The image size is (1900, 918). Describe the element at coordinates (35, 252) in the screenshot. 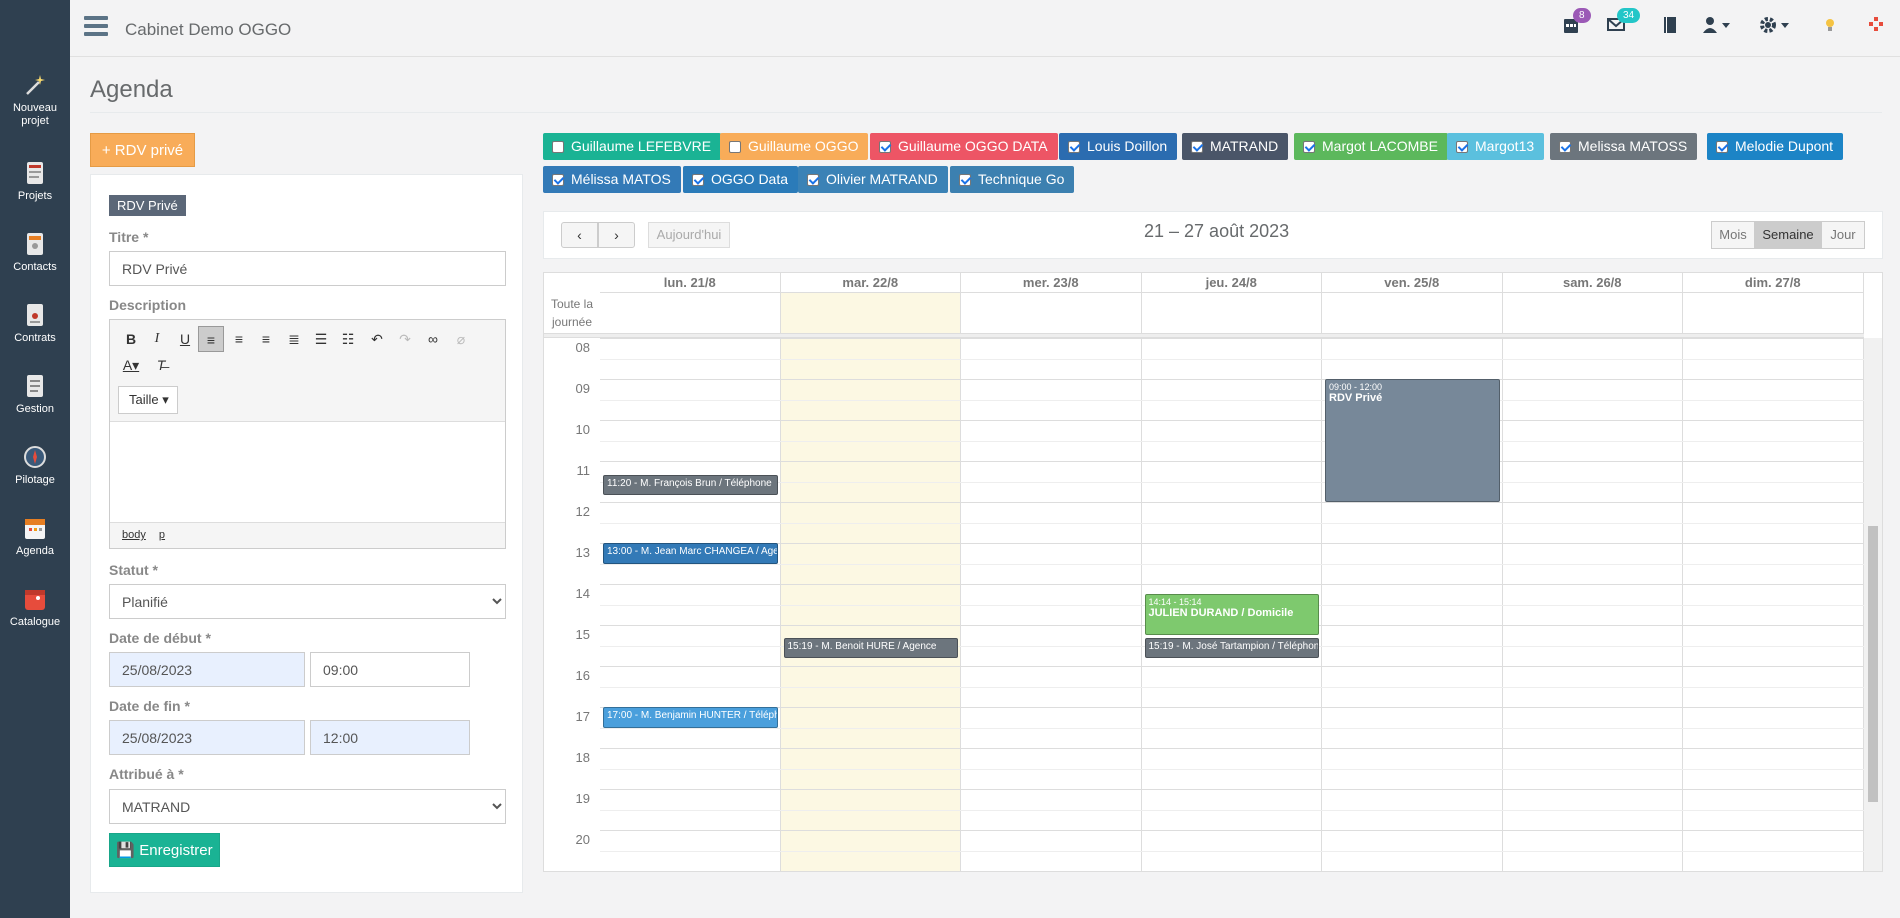

I see `sidebar-item-contacts: Contacts` at that location.